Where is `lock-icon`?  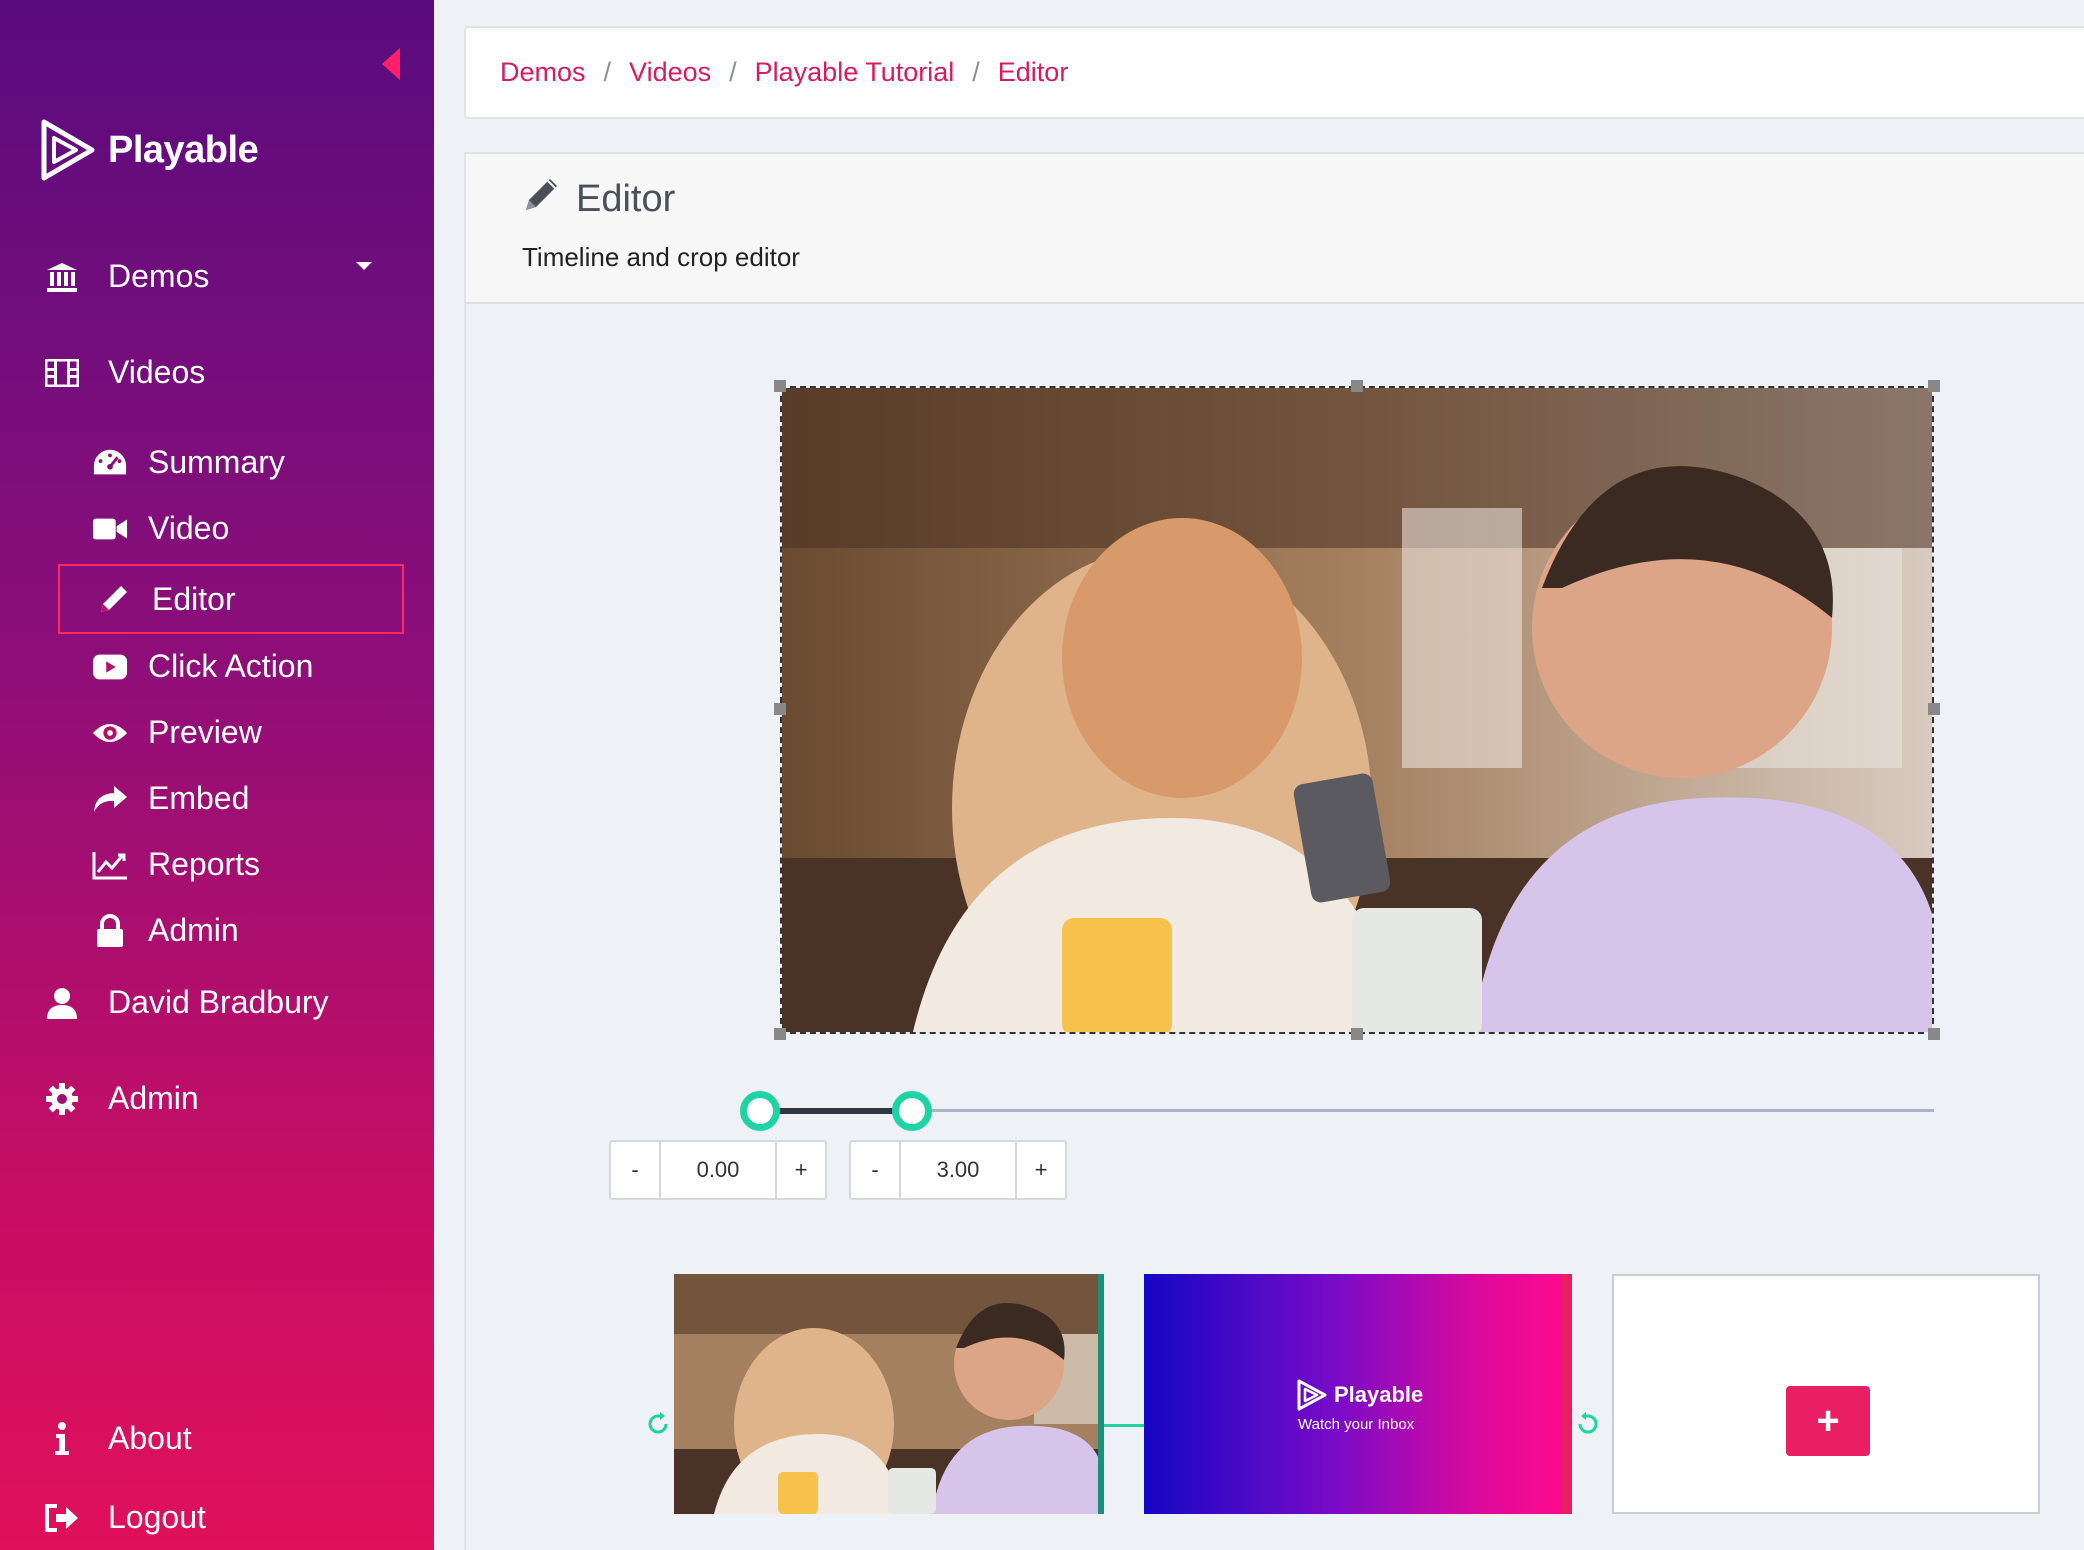 lock-icon is located at coordinates (110, 931).